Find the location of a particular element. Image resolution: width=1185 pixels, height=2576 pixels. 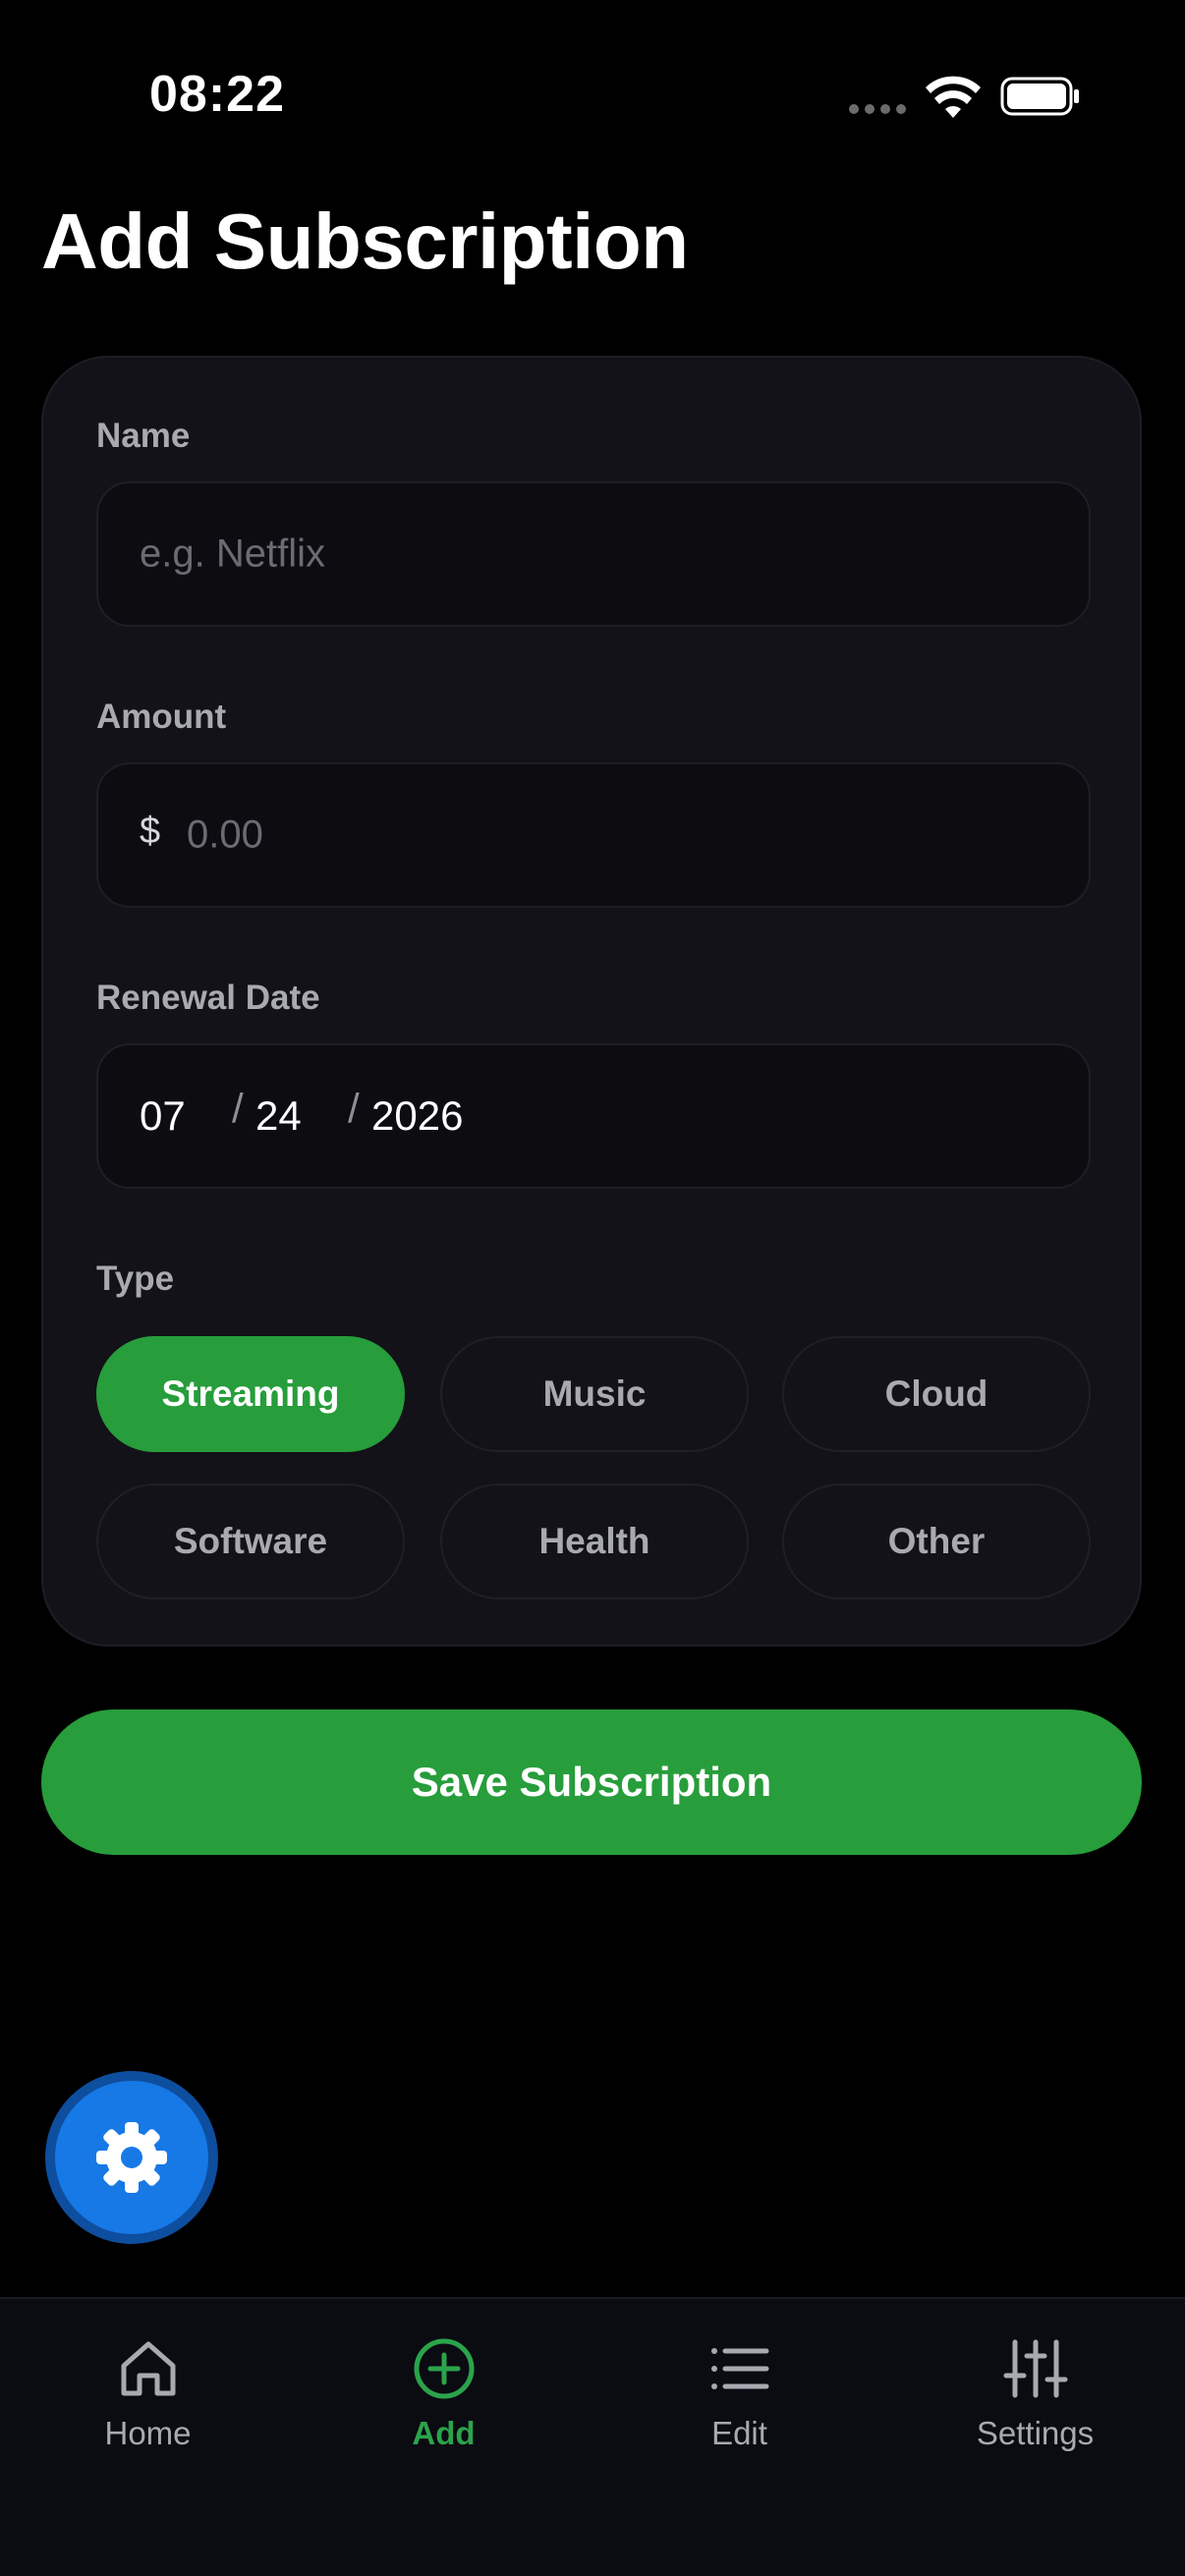

gear-icon is located at coordinates (132, 2157).